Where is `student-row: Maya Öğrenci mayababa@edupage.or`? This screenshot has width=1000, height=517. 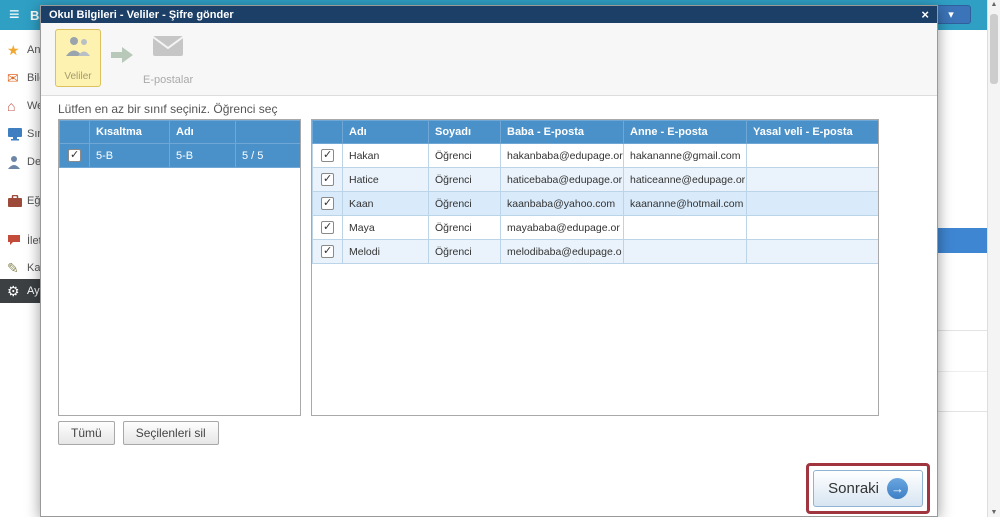
student-row: Maya Öğrenci mayababa@edupage.or is located at coordinates (595, 227).